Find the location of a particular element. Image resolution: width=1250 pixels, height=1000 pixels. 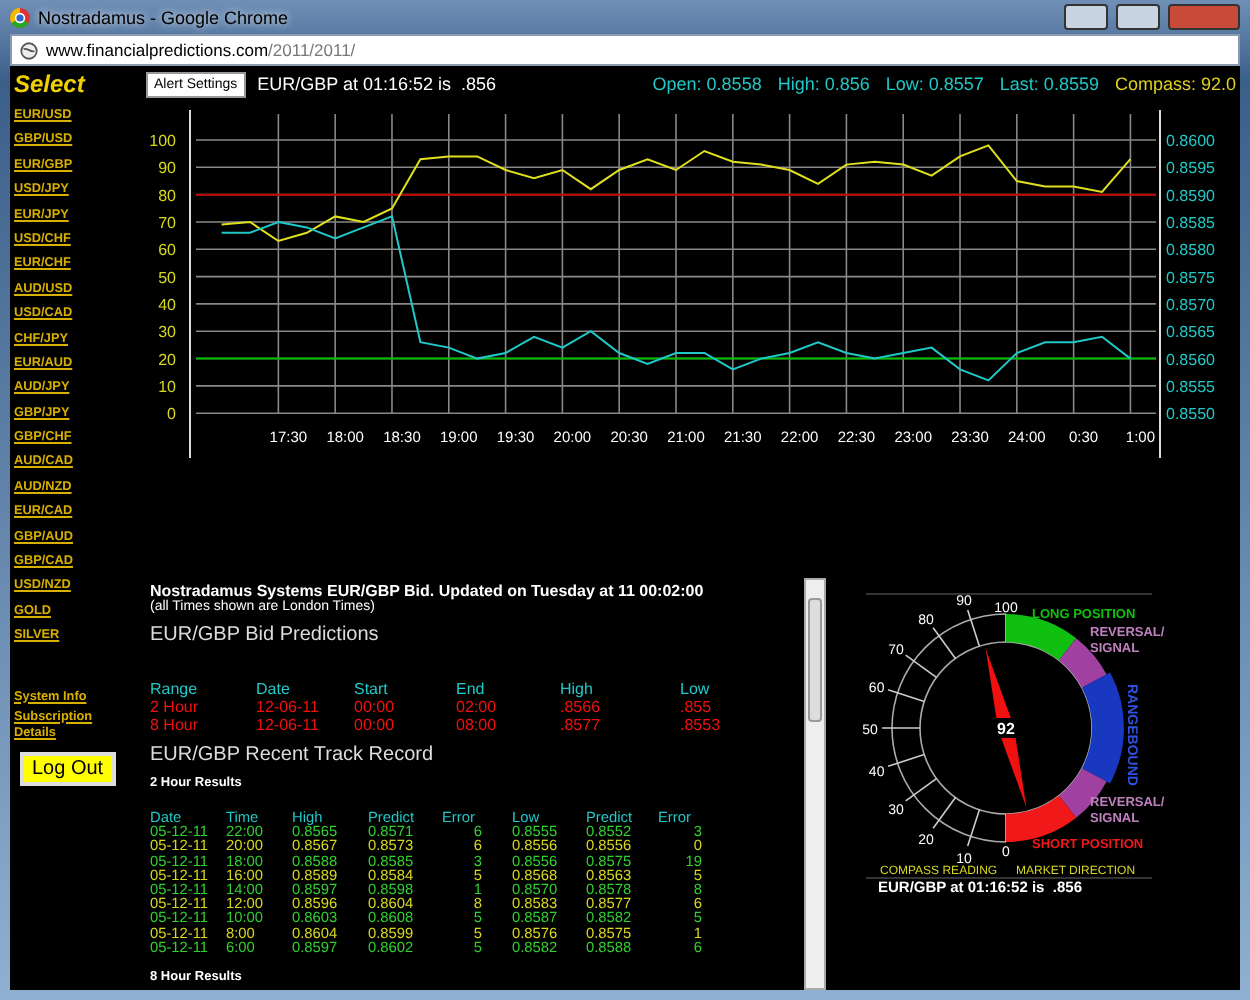

column-header: Start is located at coordinates (372, 689).